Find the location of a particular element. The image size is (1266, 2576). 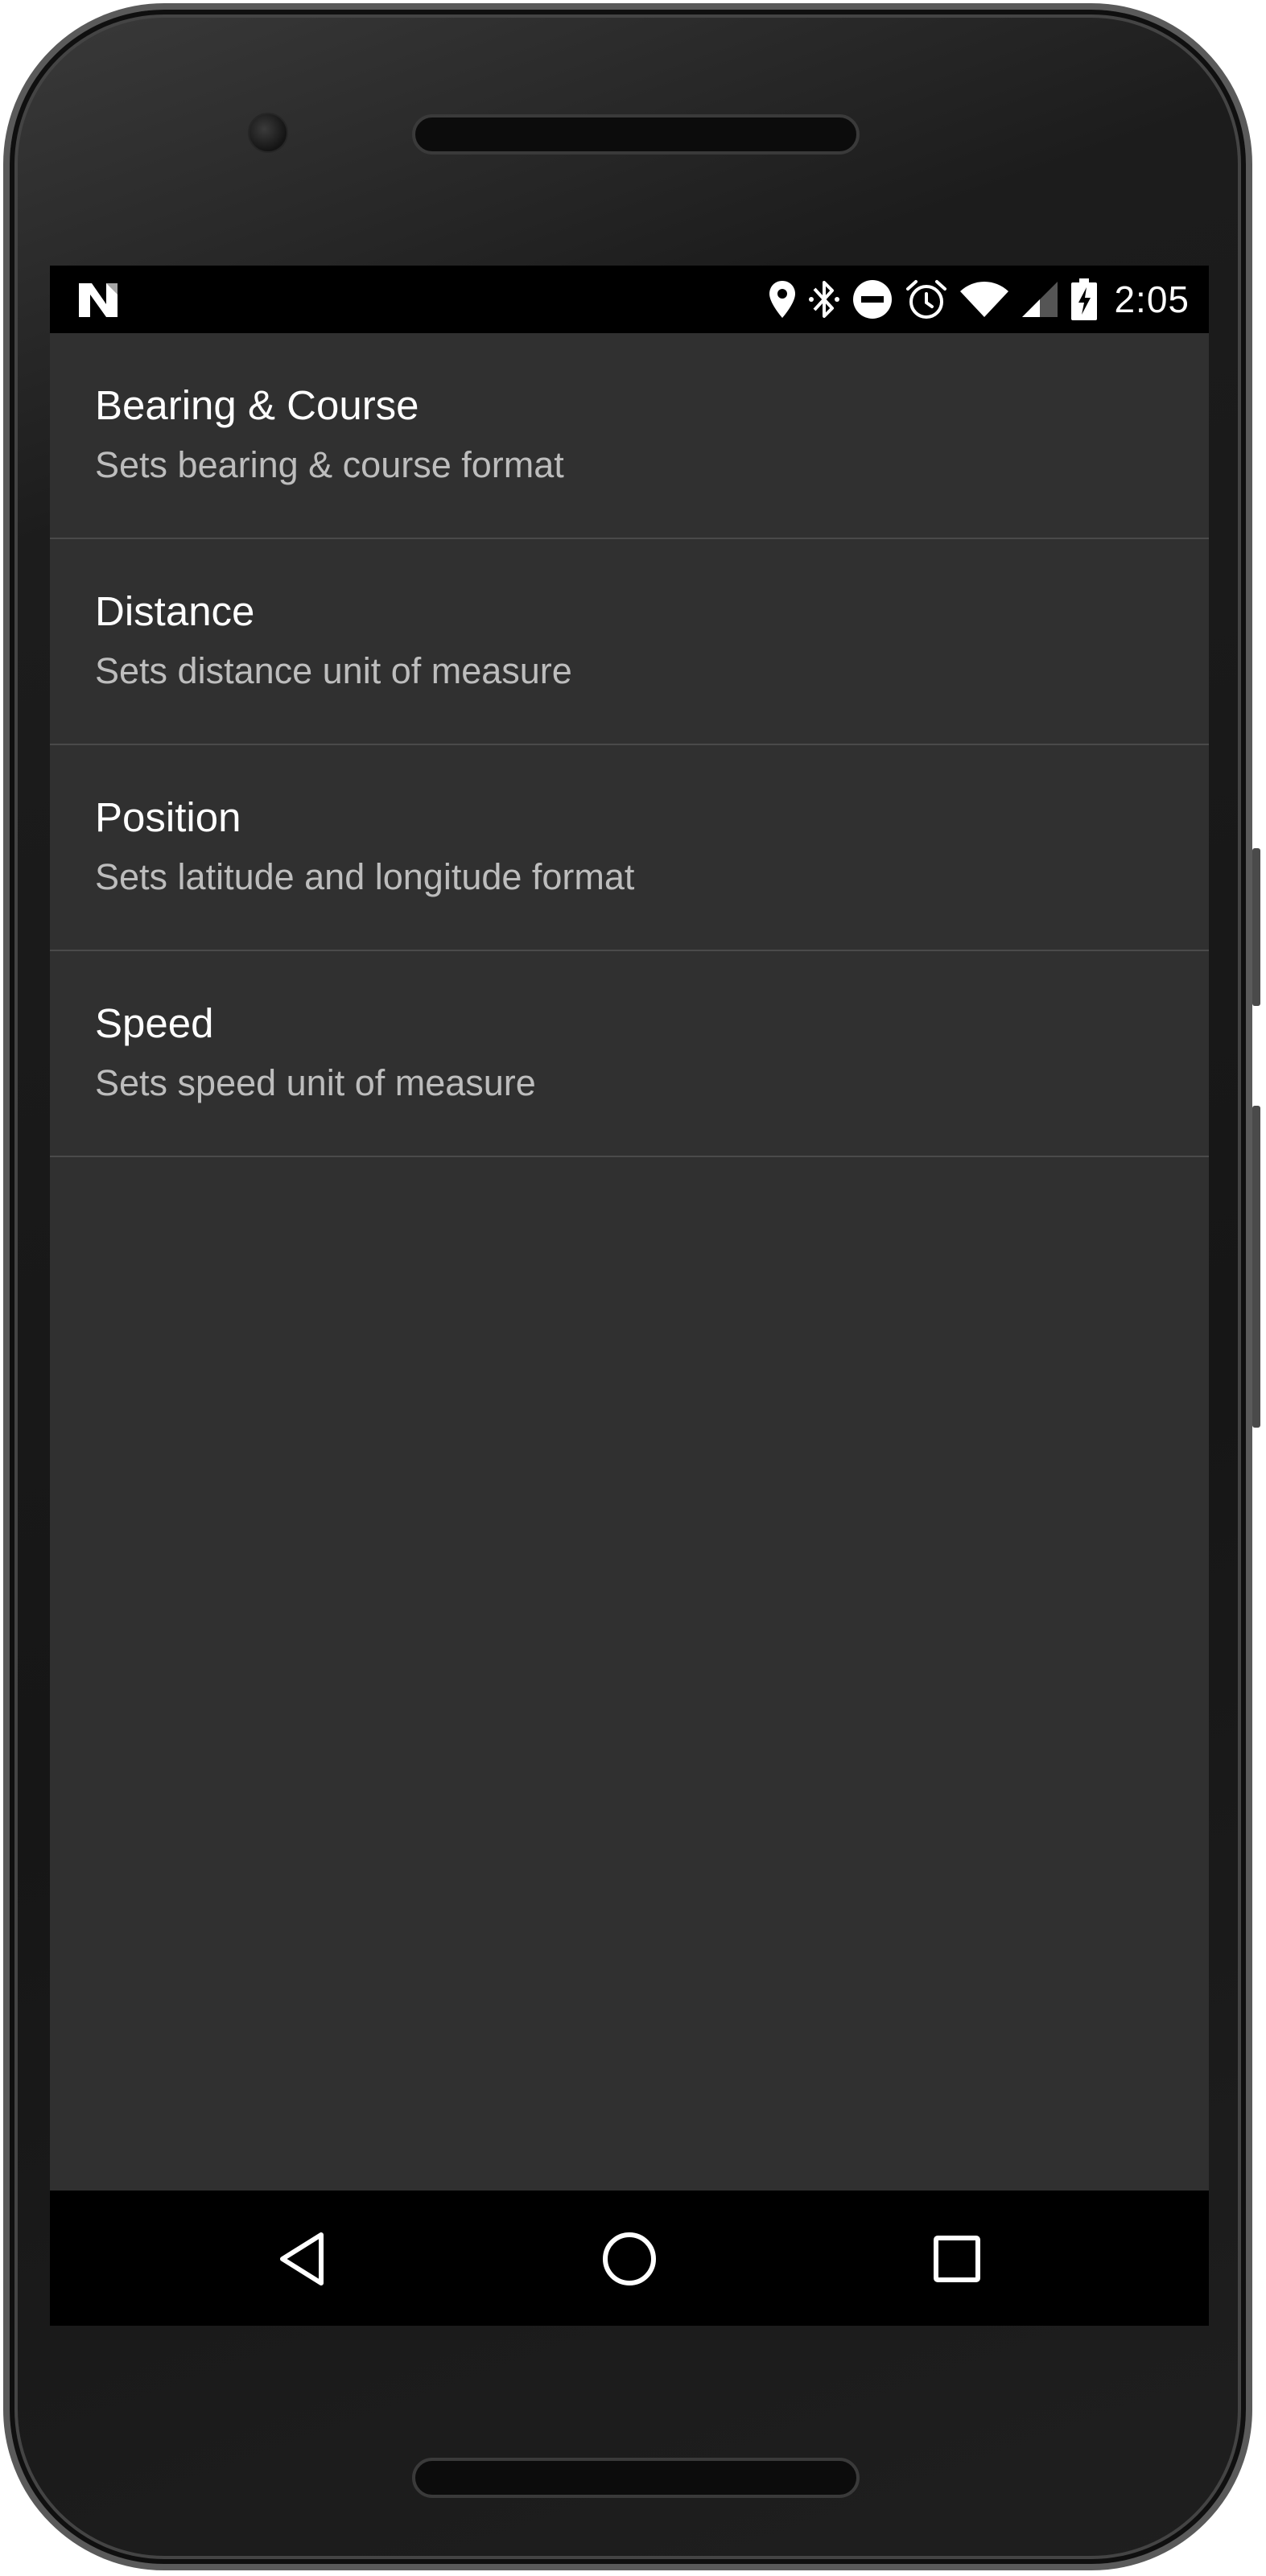

cell-signal-icon is located at coordinates (1040, 299).